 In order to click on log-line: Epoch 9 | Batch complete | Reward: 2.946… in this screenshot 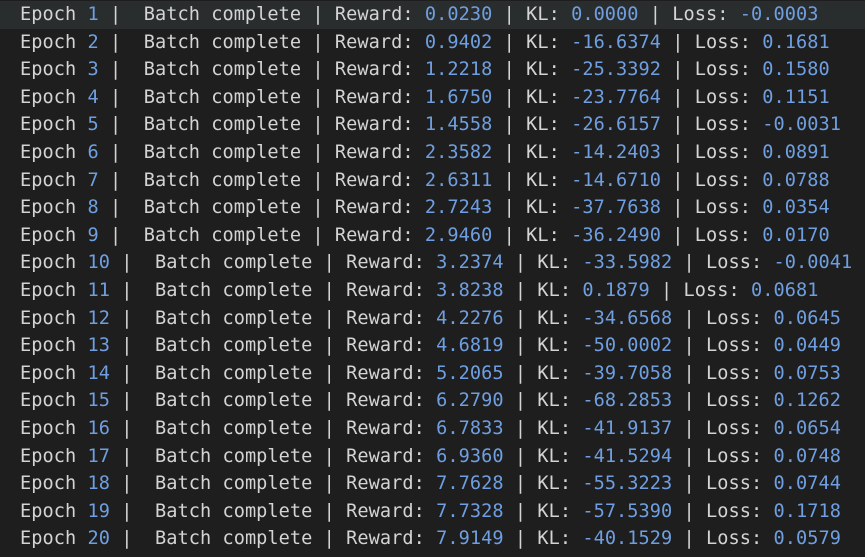, I will do `click(432, 236)`.